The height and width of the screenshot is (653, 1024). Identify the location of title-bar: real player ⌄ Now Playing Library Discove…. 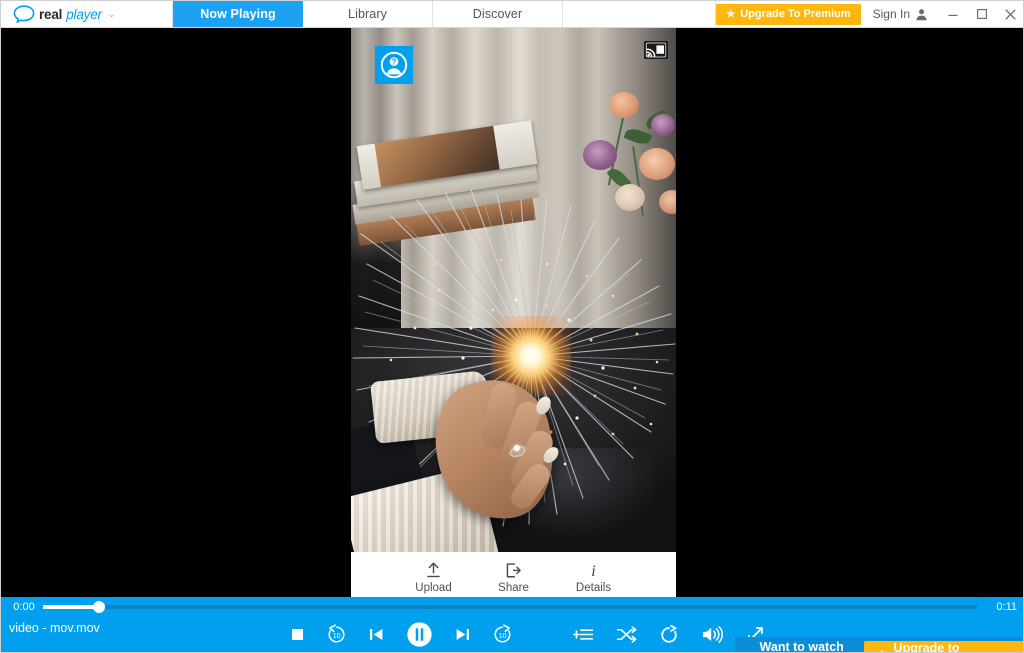
(512, 14).